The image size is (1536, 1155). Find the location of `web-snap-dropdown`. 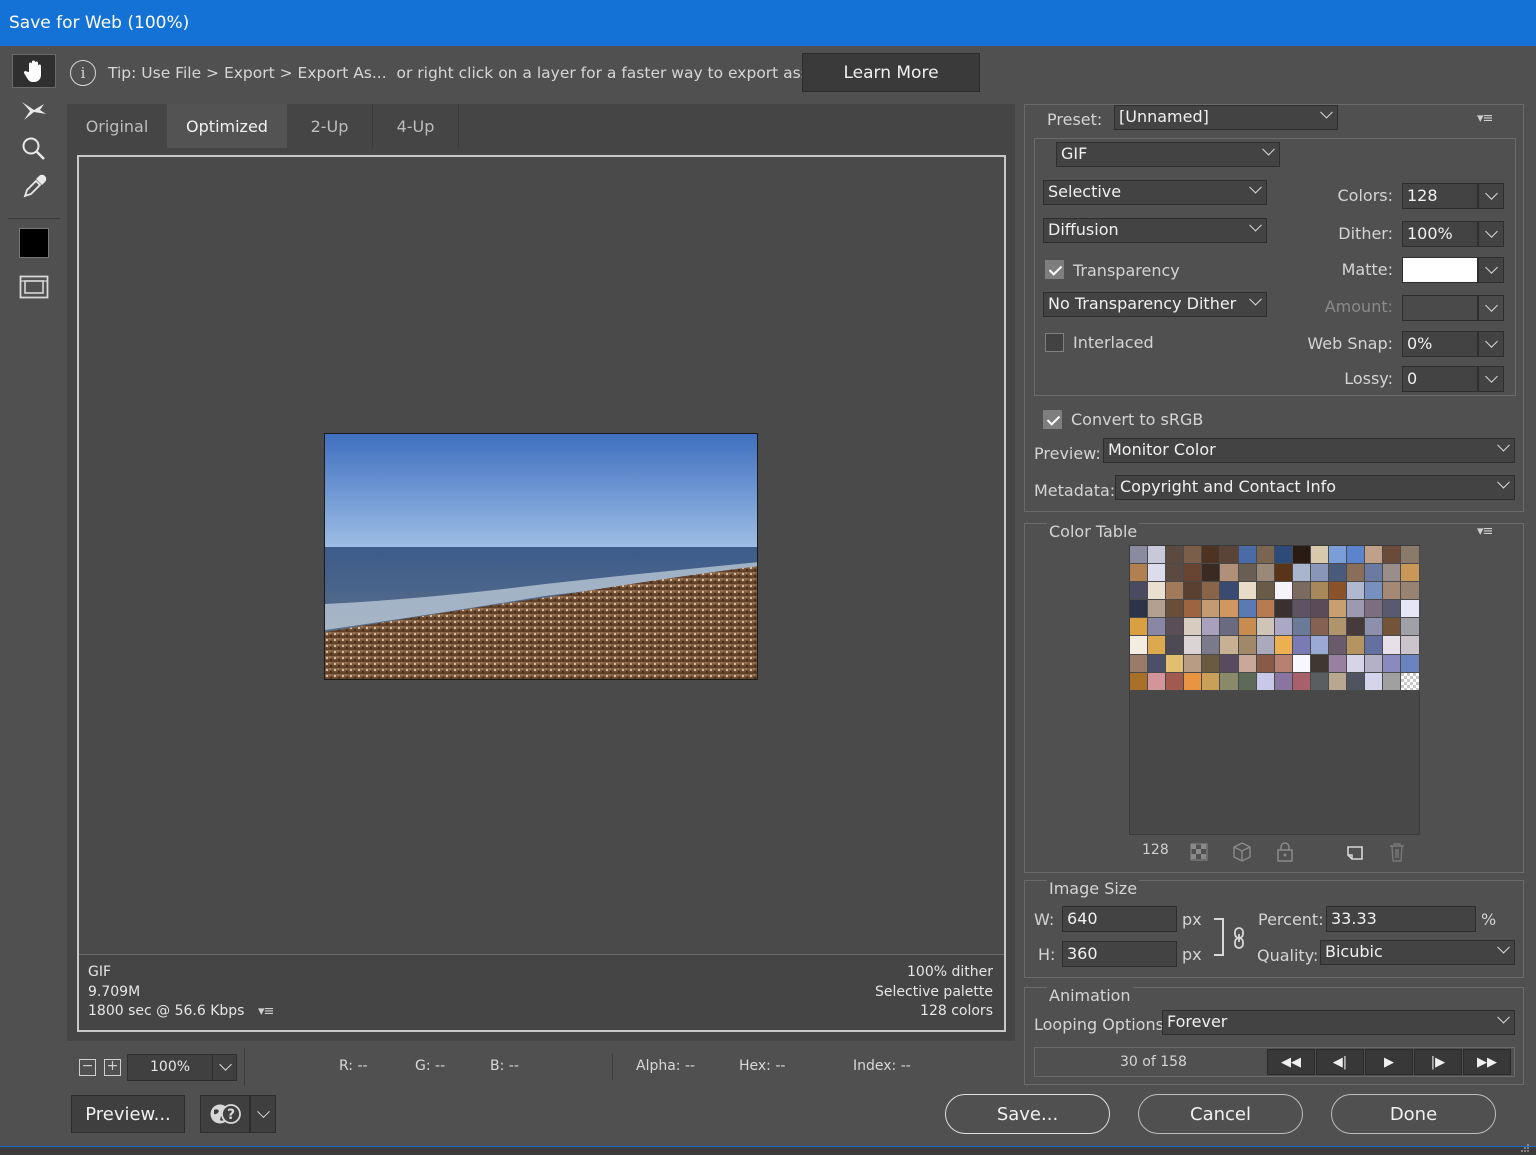

web-snap-dropdown is located at coordinates (1491, 344).